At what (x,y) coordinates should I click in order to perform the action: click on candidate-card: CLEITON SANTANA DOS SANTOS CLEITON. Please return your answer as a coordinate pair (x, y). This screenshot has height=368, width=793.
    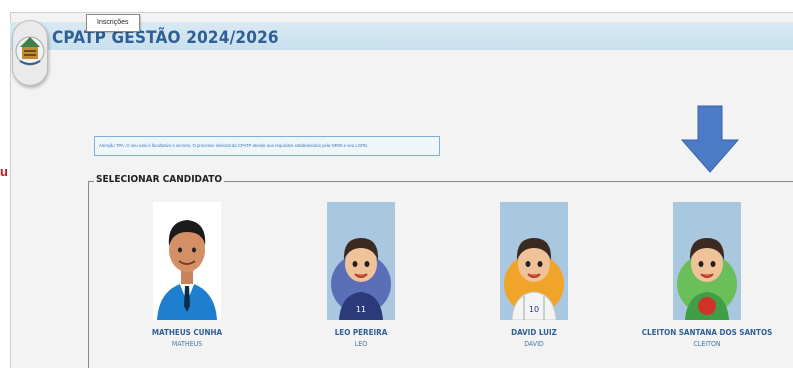
    Looking at the image, I should click on (707, 275).